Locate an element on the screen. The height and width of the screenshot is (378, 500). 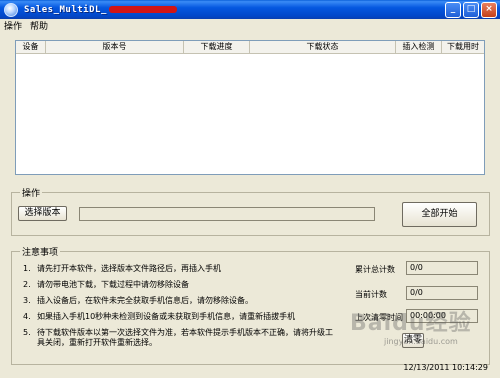
app-icon is located at coordinates (11, 9).